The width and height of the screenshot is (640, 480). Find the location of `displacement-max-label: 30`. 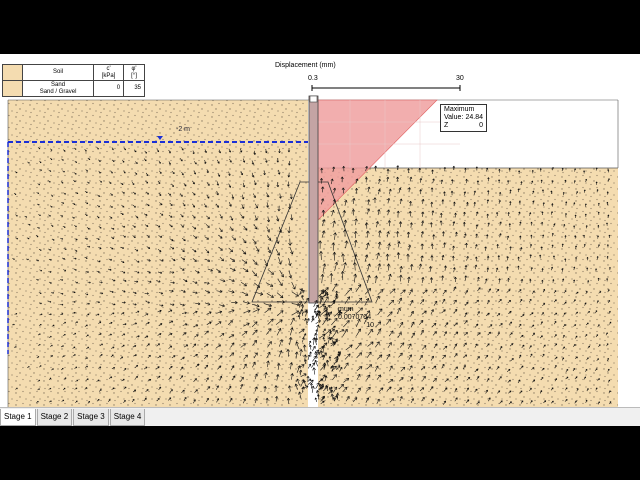

displacement-max-label: 30 is located at coordinates (460, 78).